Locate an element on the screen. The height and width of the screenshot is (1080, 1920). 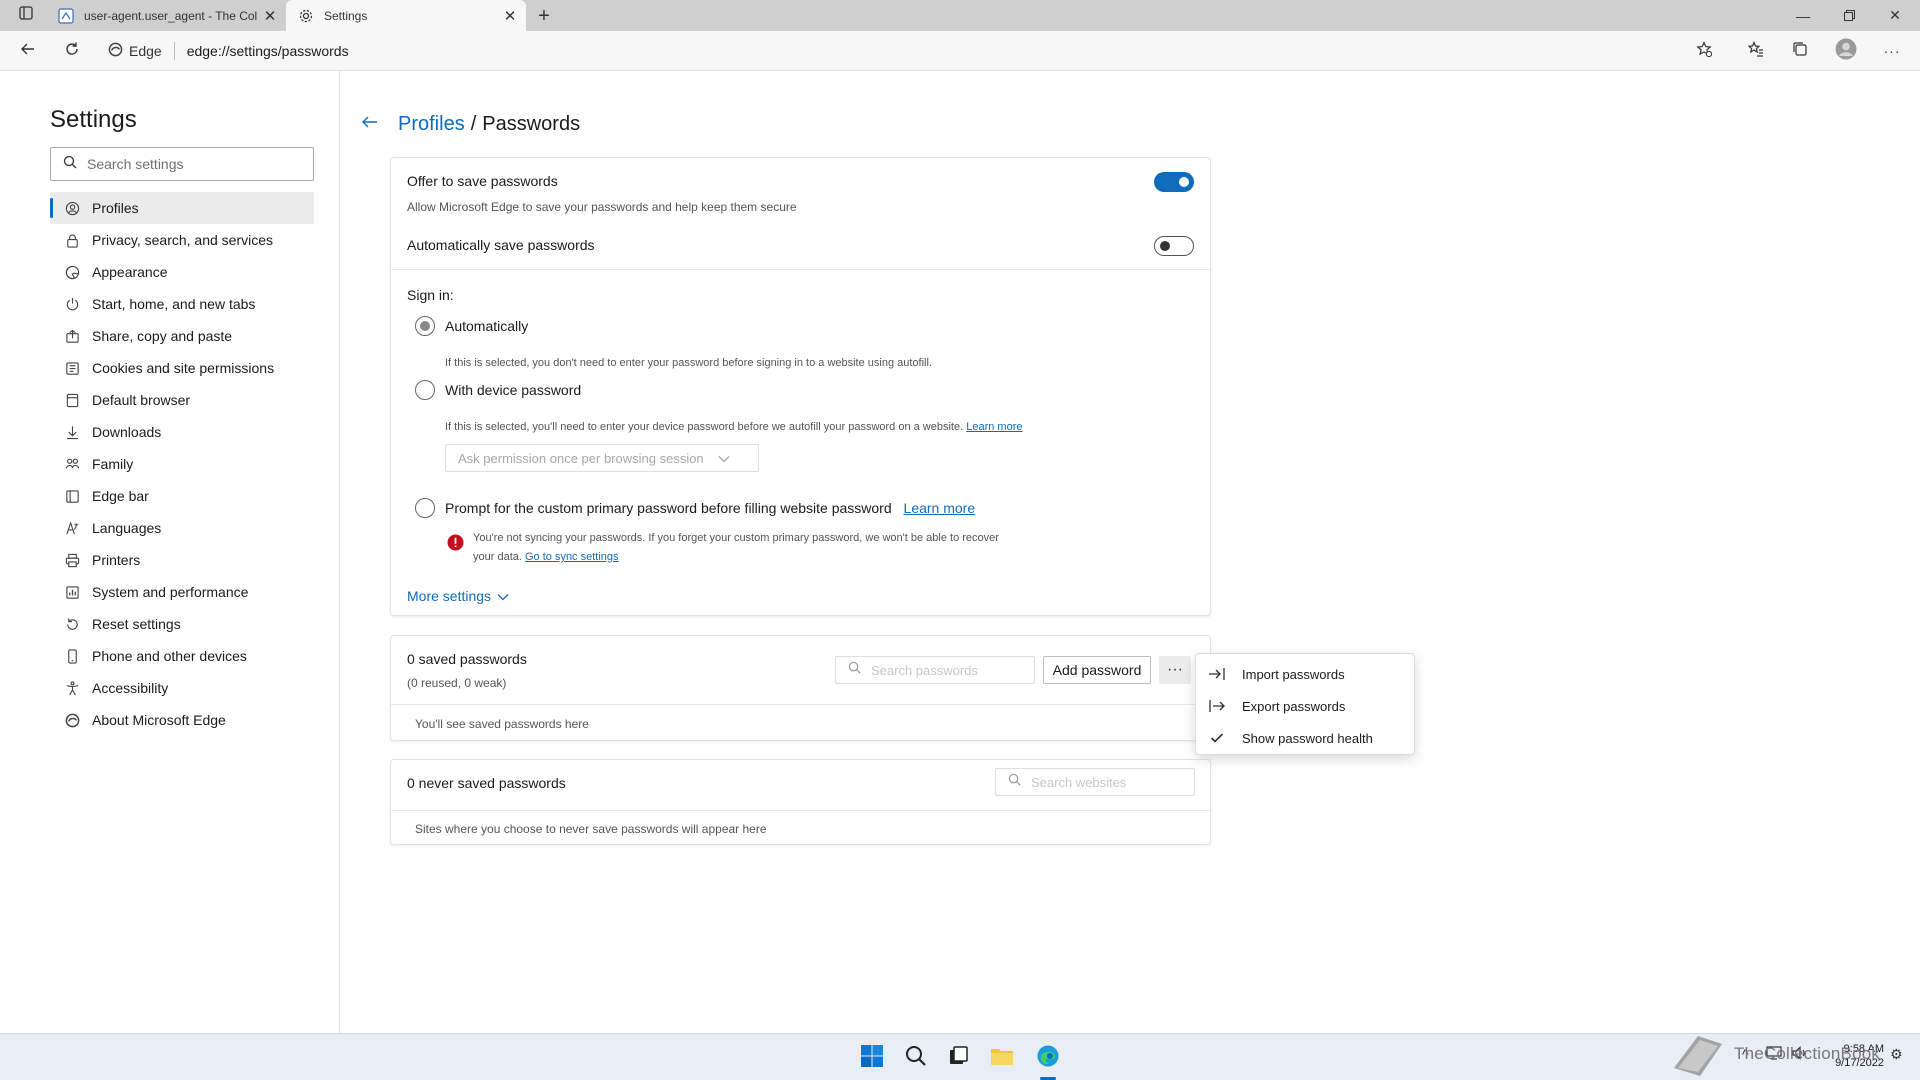
search-websites-input is located at coordinates (1101, 782).